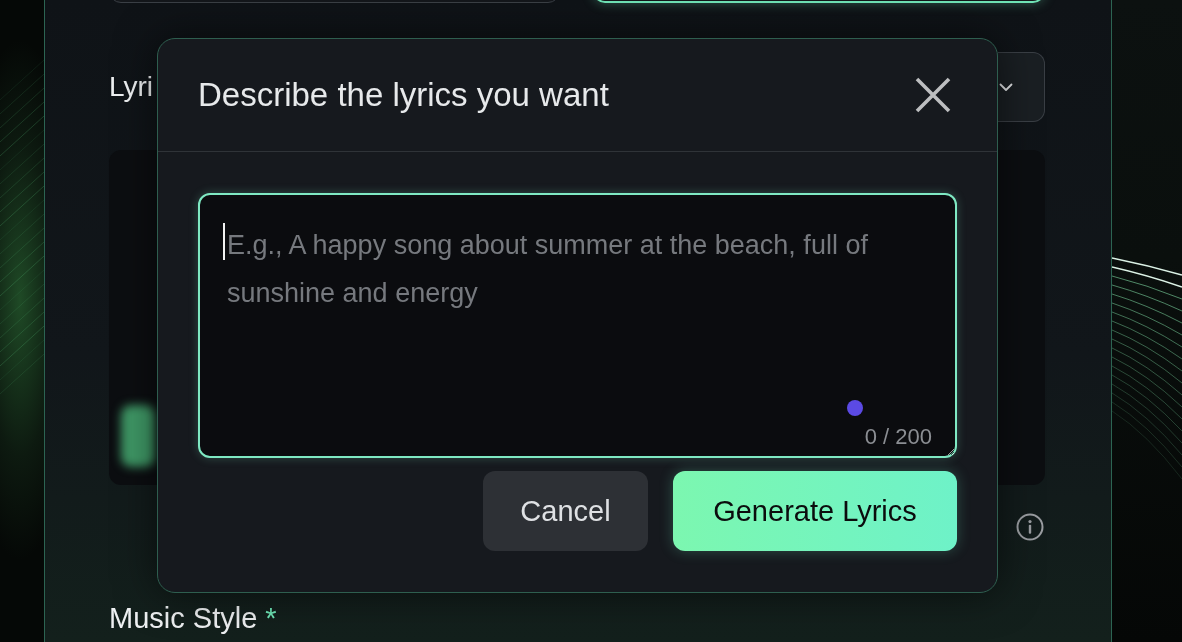  I want to click on music-style-label: Music Style, so click(183, 618).